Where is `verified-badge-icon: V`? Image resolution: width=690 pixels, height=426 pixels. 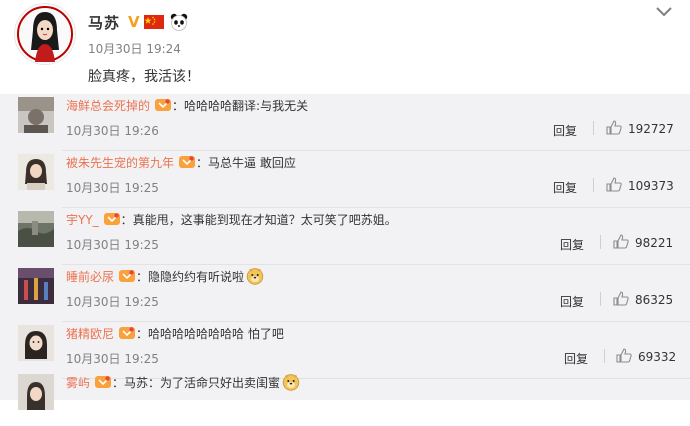
verified-badge-icon: V is located at coordinates (134, 22).